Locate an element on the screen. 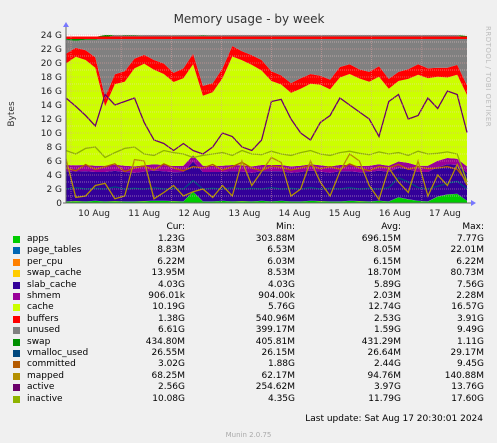  legend-row-cache: cache 10.19G 5.76G 12.74G 16.57G is located at coordinates (248, 307).